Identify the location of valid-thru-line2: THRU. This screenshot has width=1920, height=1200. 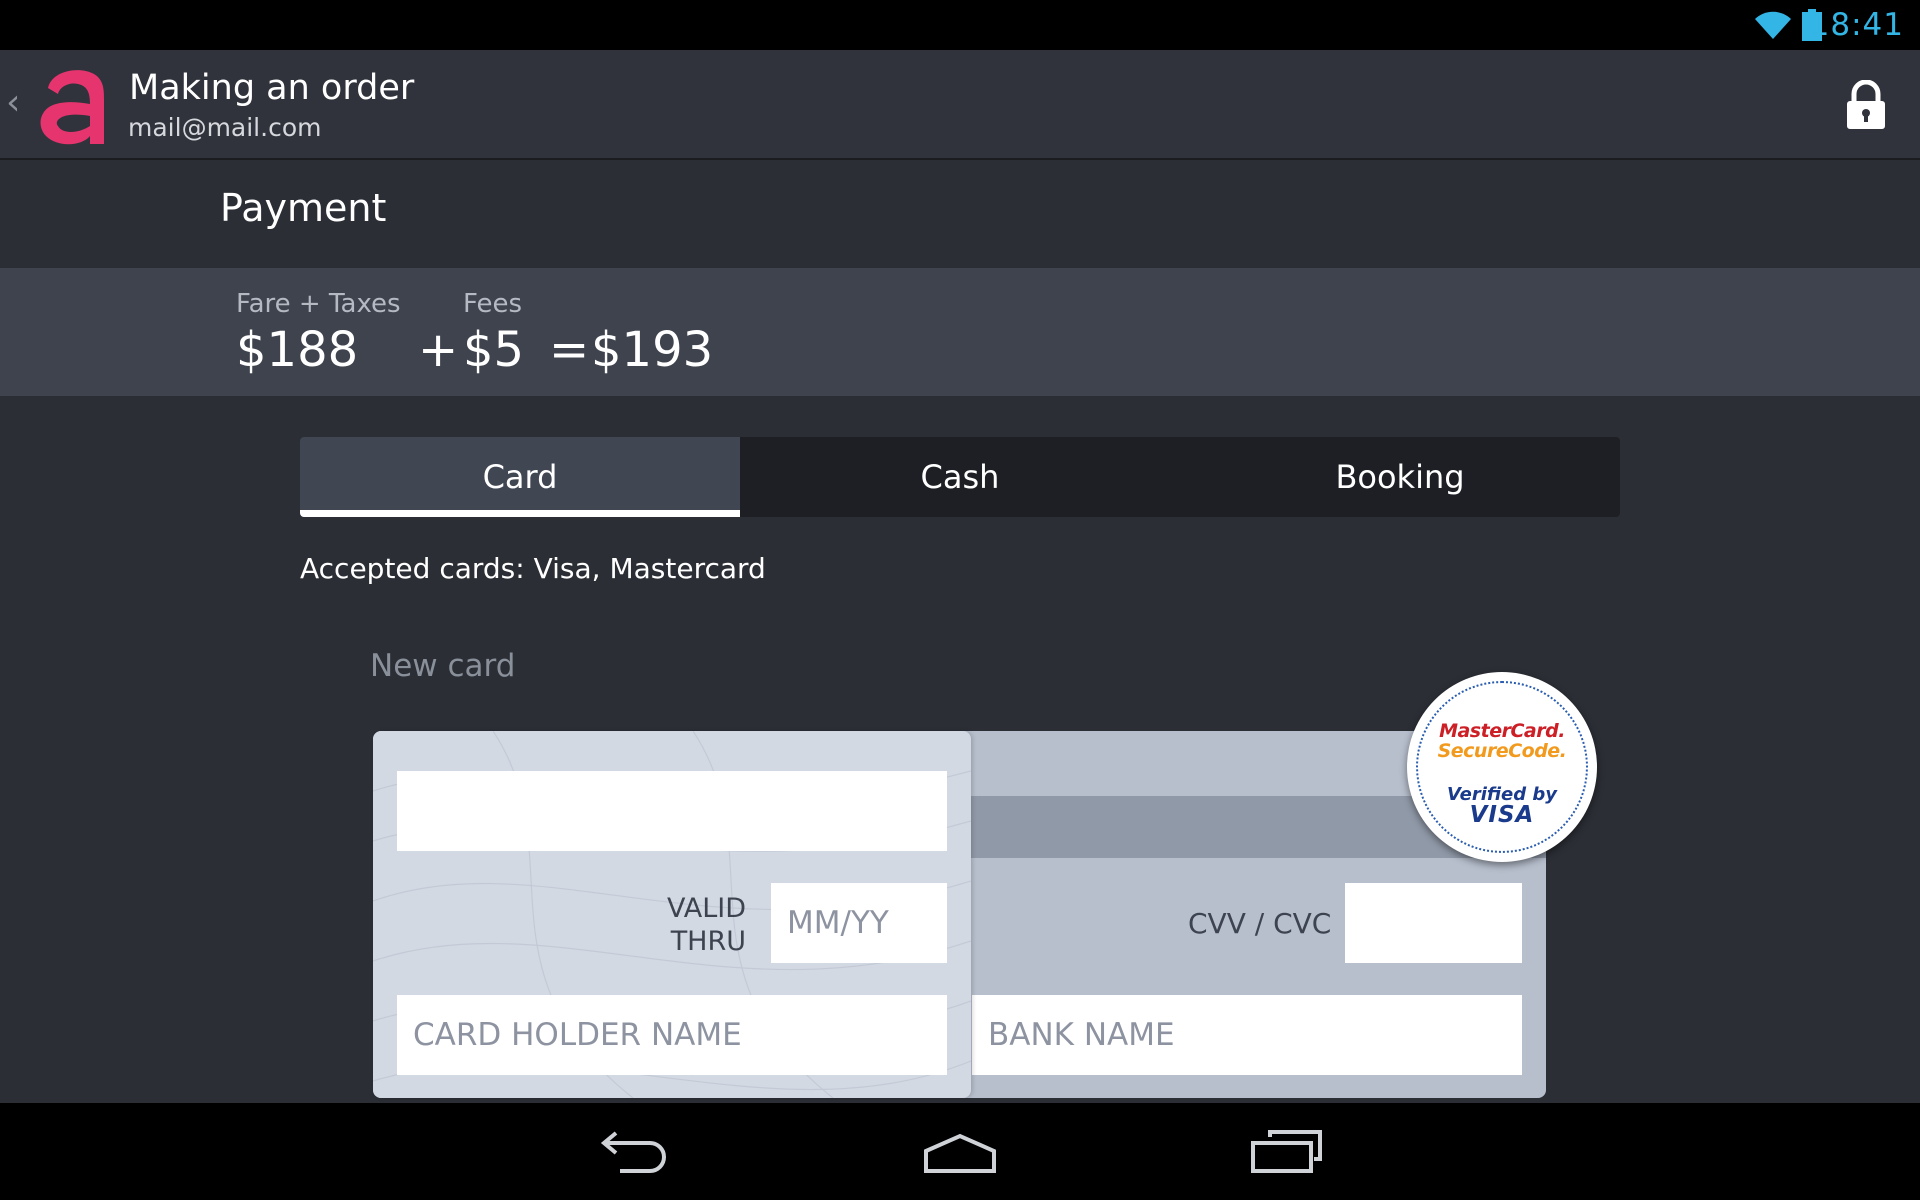
(708, 941).